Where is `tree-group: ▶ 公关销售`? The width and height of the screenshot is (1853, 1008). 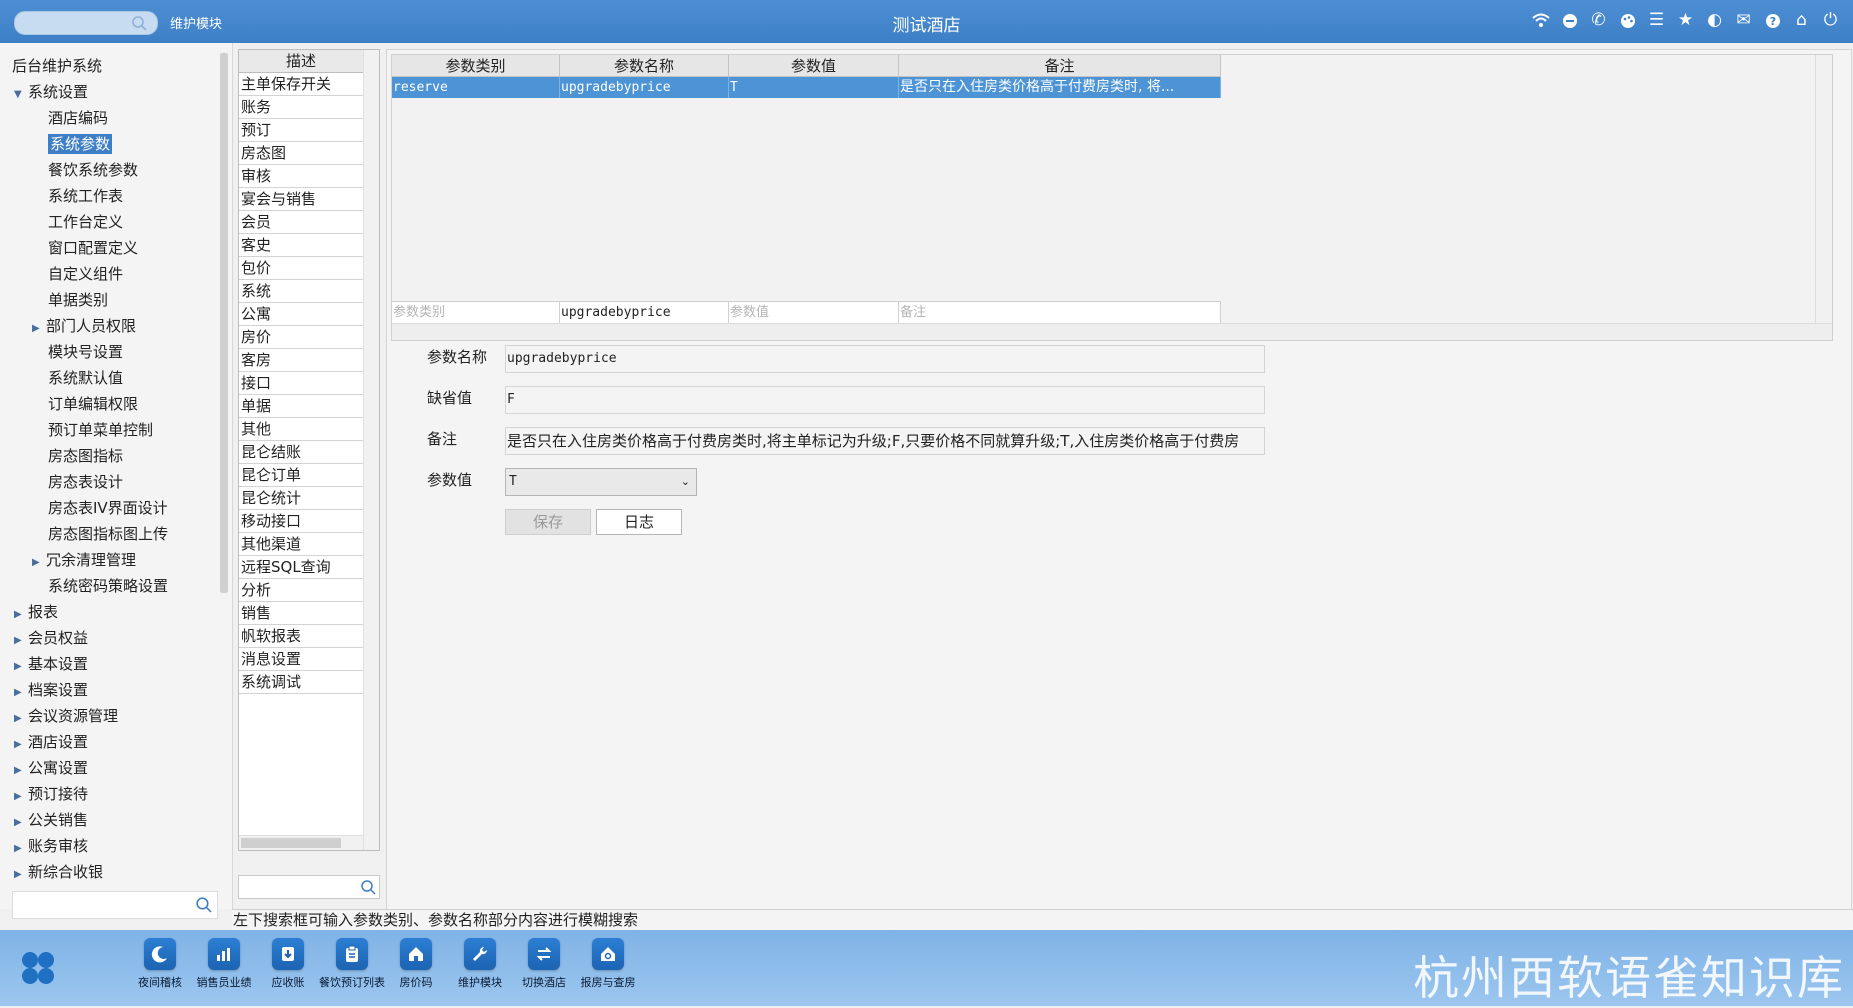 tree-group: ▶ 公关销售 is located at coordinates (51, 820).